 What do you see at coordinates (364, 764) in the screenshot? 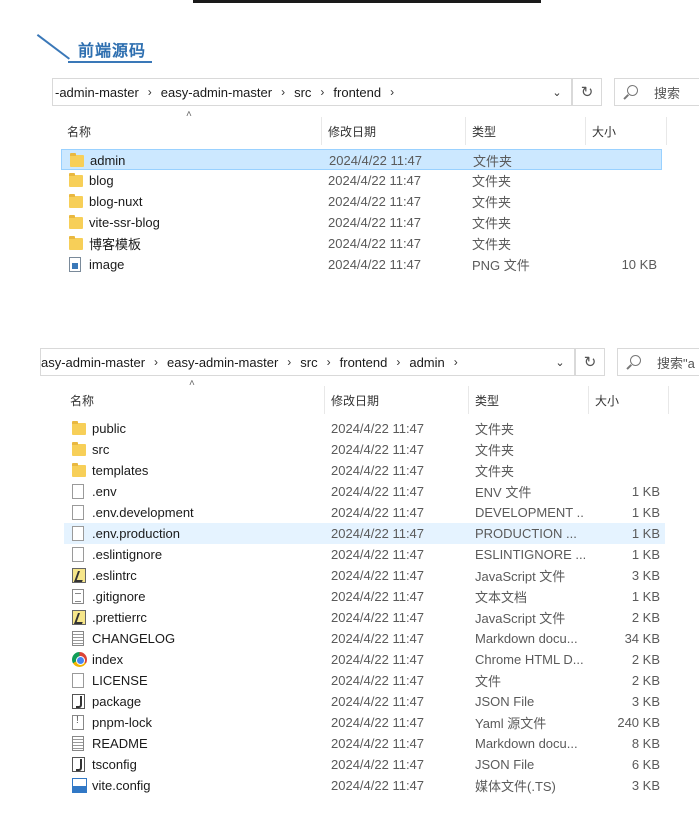
I see `file-row: tsconfig 2024/4/22 11:47 JSON File 6 KB` at bounding box center [364, 764].